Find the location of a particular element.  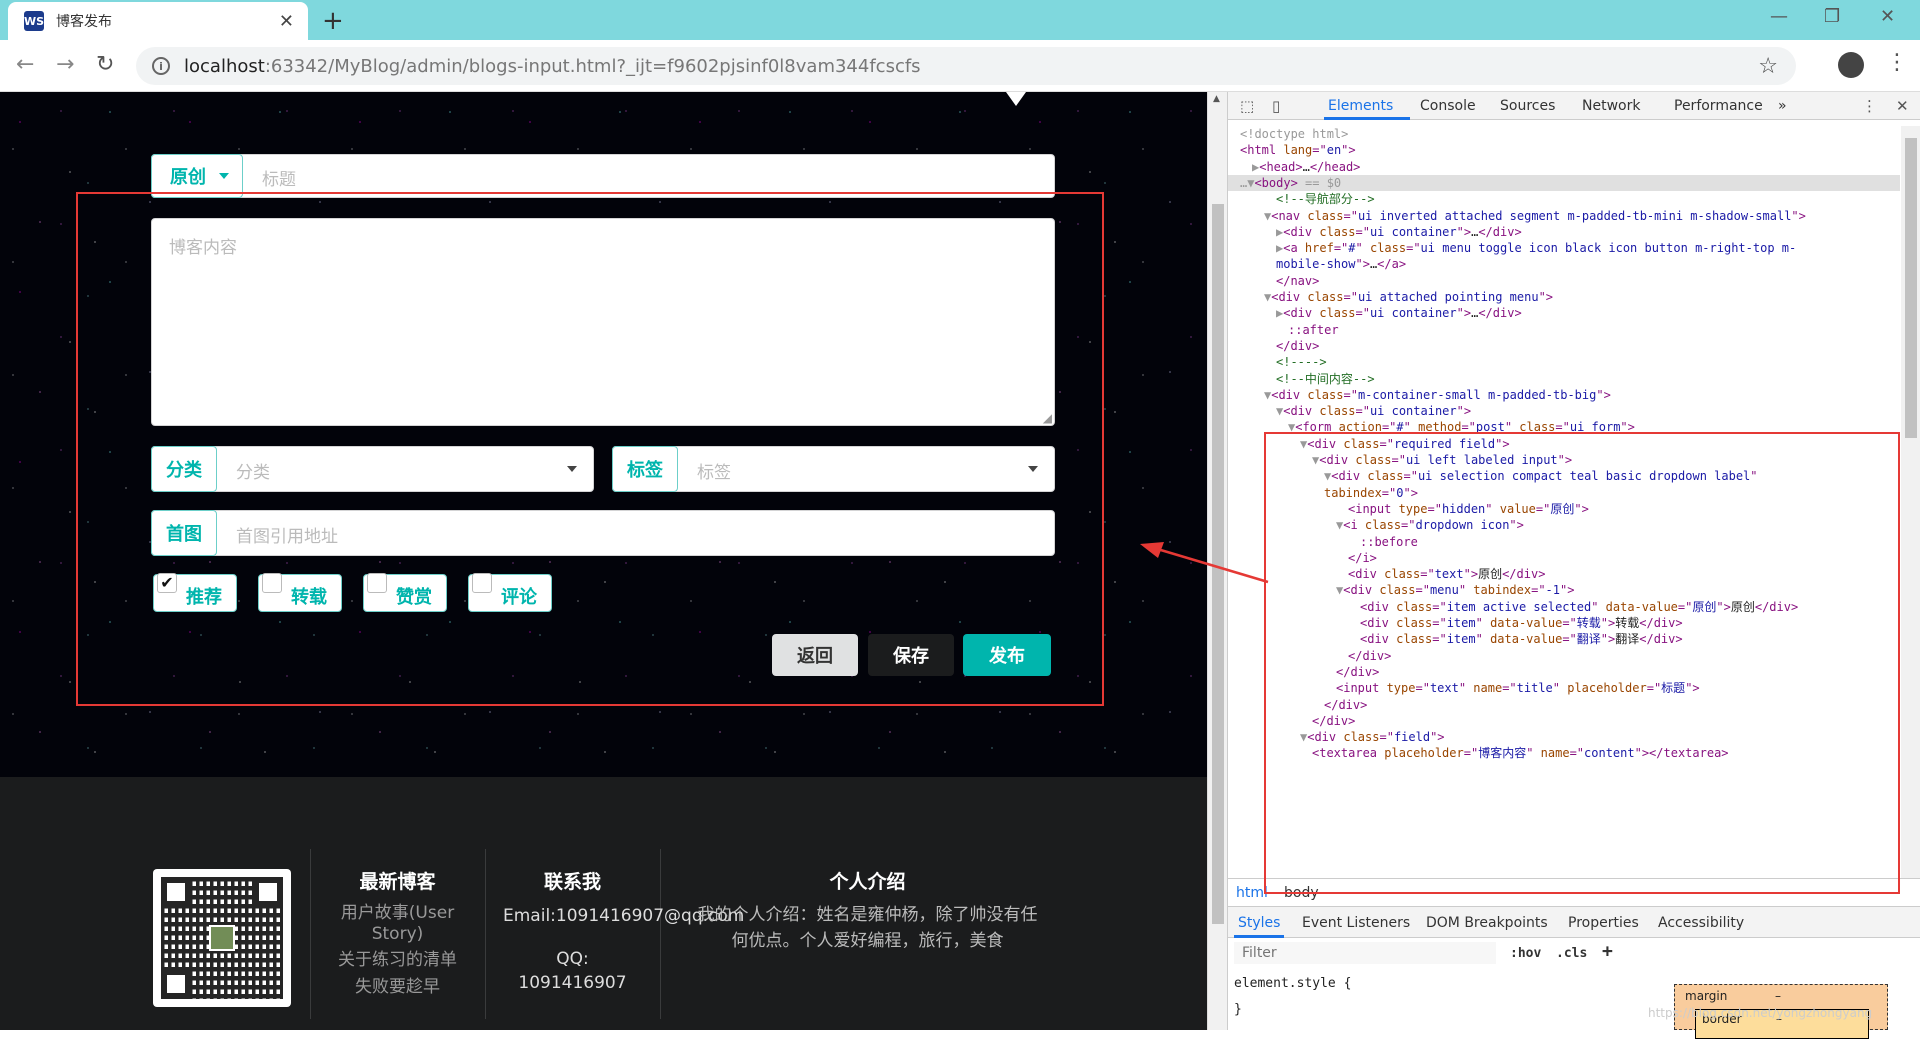

dom-node-line: <!--导航部分--> is located at coordinates (1325, 199).